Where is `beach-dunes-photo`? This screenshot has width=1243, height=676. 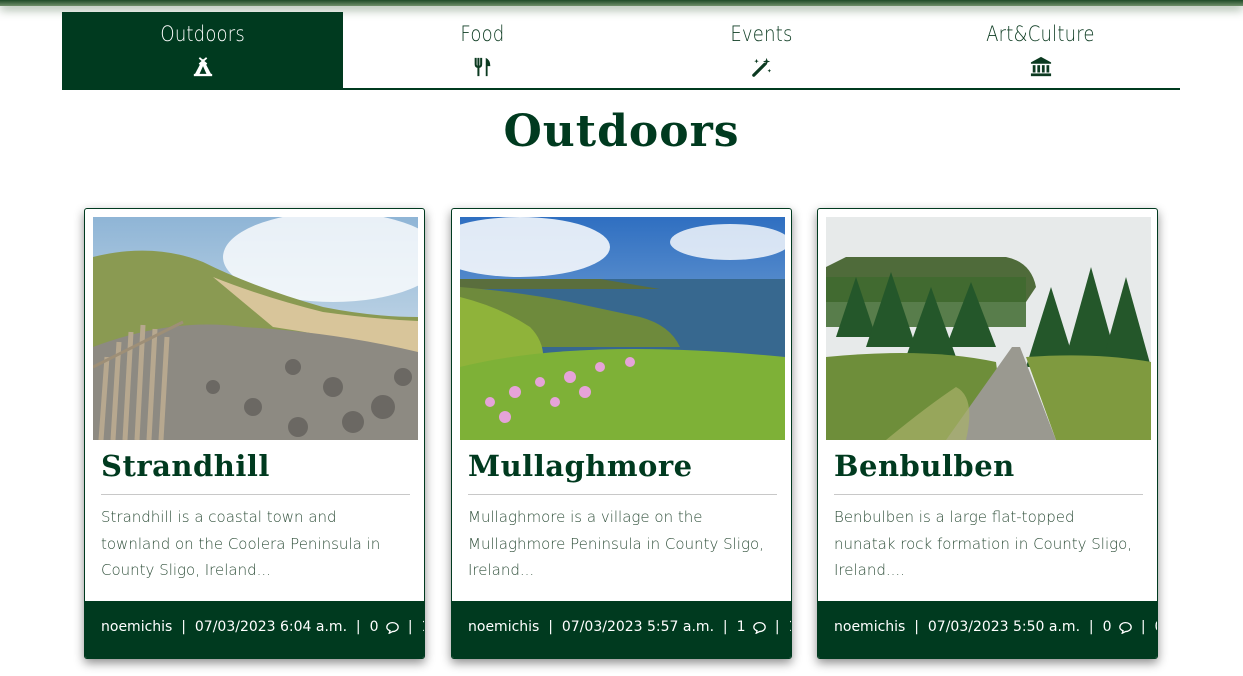 beach-dunes-photo is located at coordinates (255, 328).